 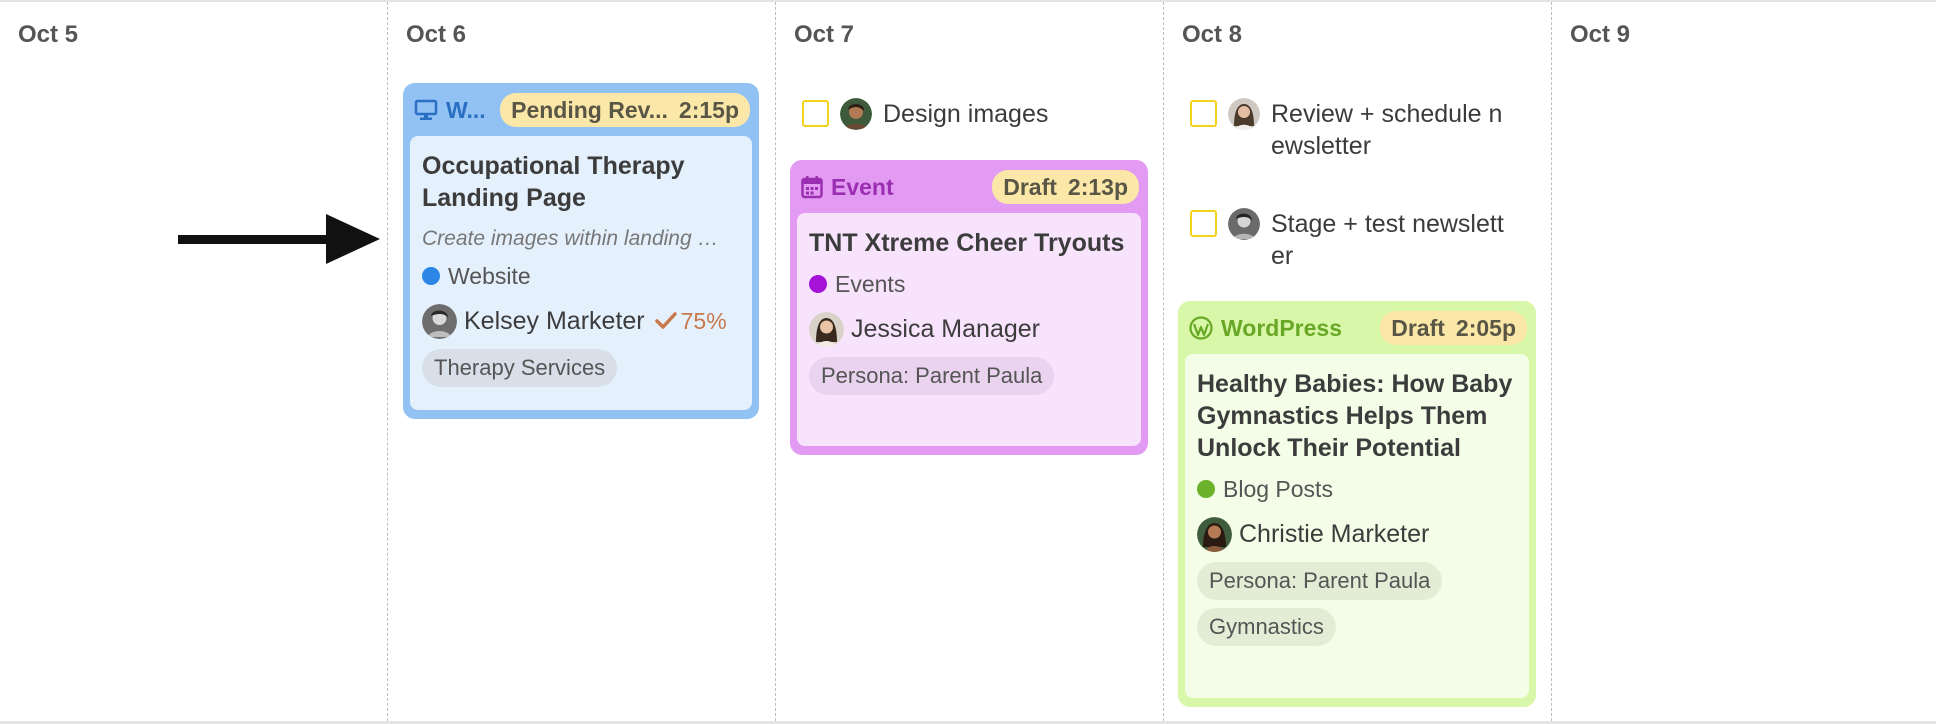 I want to click on assignee: Kelsey Marketer 75%, so click(x=581, y=321).